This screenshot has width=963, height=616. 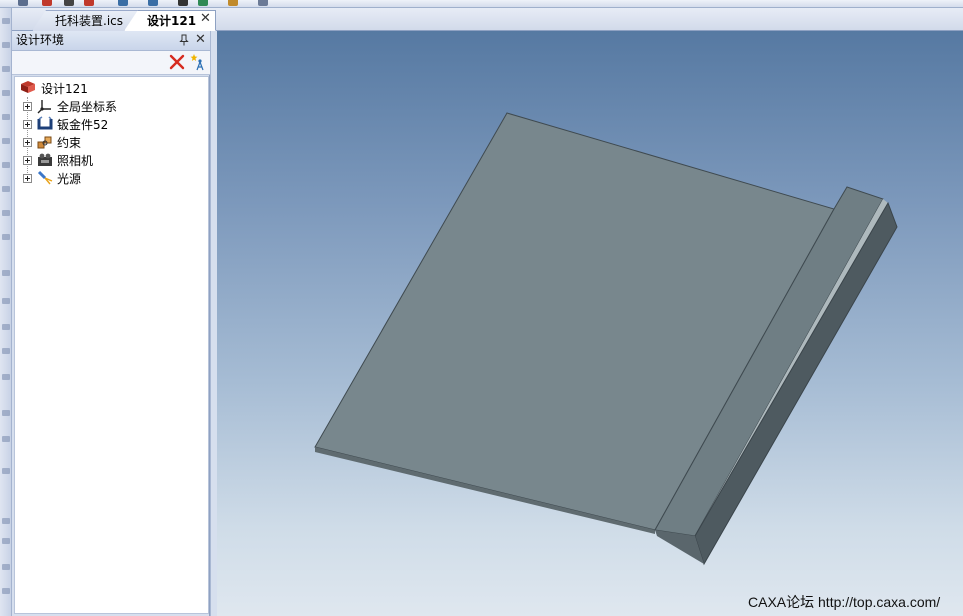 What do you see at coordinates (45, 142) in the screenshot?
I see `constraint-icon` at bounding box center [45, 142].